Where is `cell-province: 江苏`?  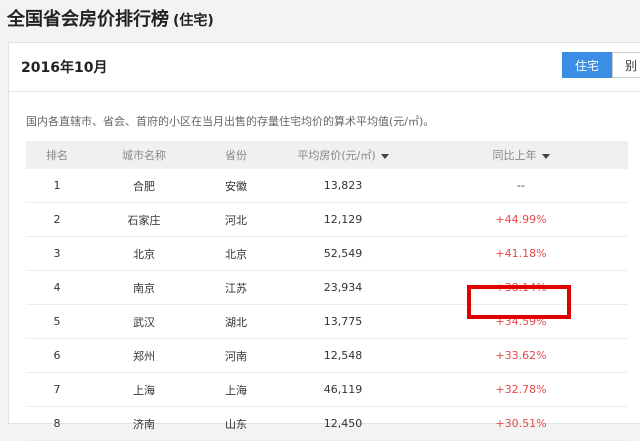 cell-province: 江苏 is located at coordinates (236, 287).